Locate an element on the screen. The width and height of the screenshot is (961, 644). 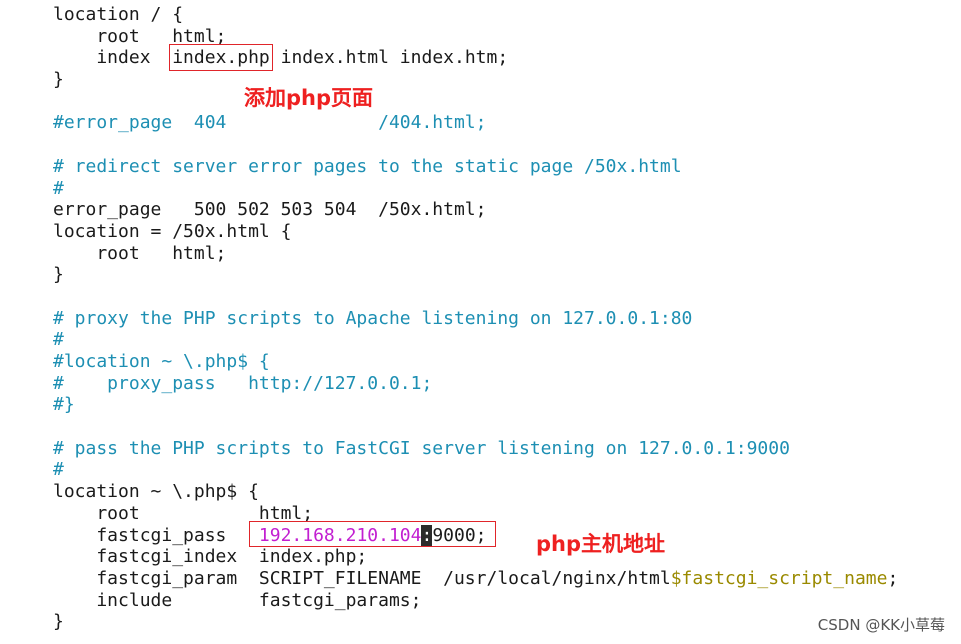
code-line: error_page 500 502 503 504 /50x.html; is located at coordinates (475, 210).